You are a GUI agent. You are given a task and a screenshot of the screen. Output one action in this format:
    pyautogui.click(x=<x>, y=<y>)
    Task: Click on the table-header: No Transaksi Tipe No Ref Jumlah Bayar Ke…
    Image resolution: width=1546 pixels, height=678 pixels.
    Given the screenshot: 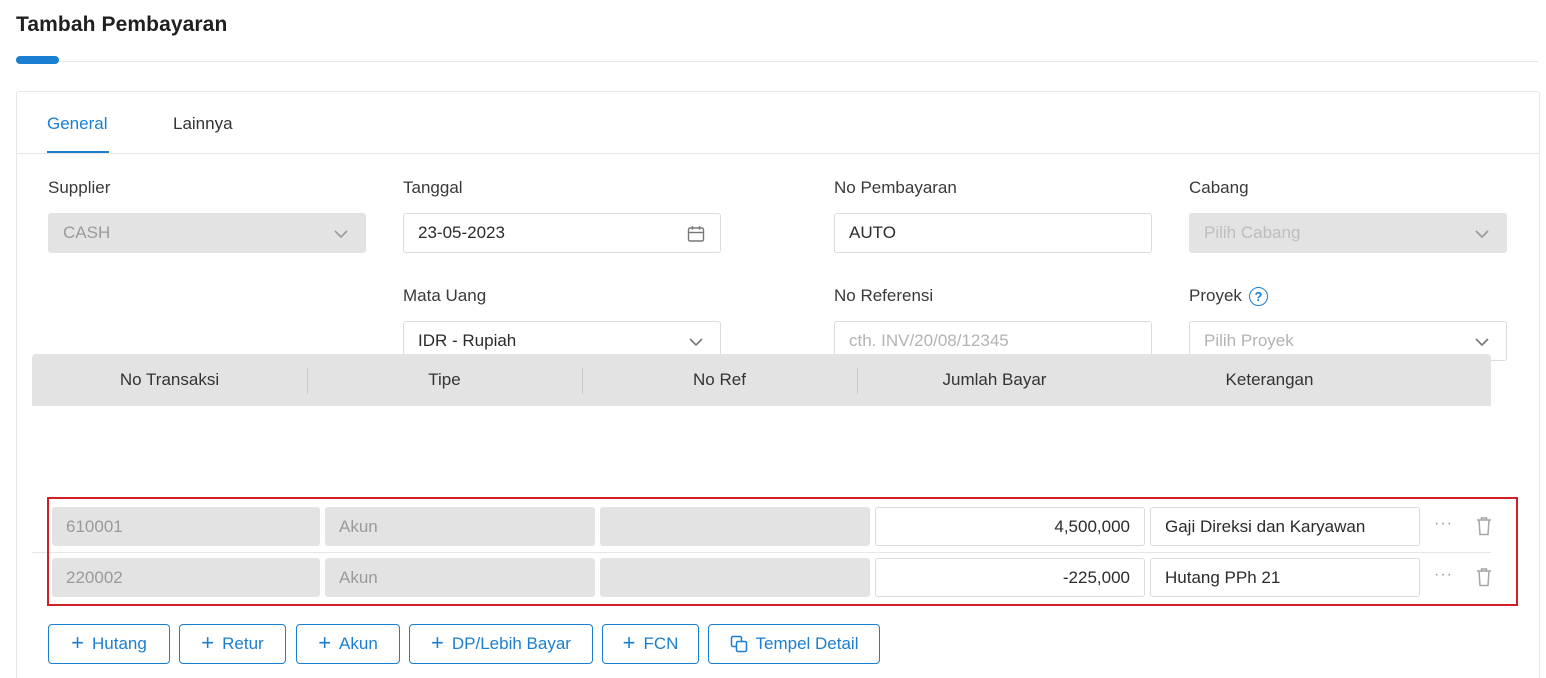 What is the action you would take?
    pyautogui.click(x=761, y=380)
    